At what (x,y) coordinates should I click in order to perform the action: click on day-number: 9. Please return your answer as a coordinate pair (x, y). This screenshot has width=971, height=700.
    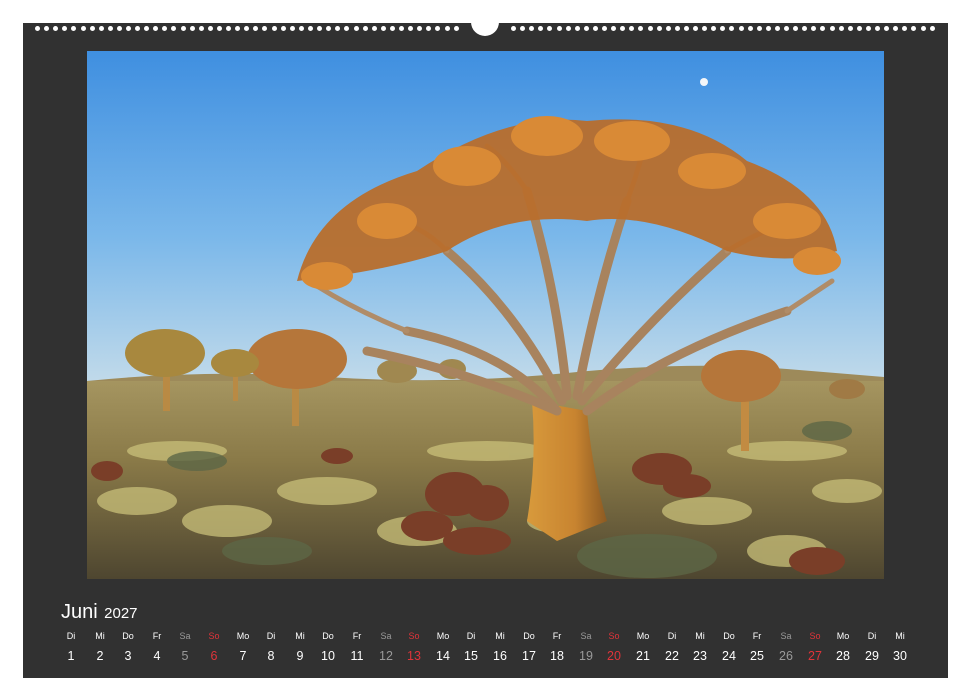
    Looking at the image, I should click on (300, 656).